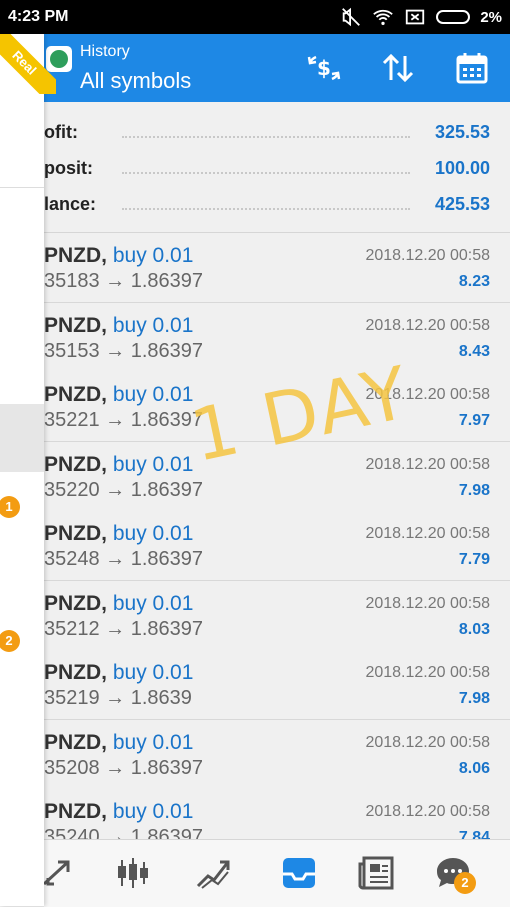 This screenshot has height=907, width=510. Describe the element at coordinates (474, 351) in the screenshot. I see `trade-profit: 8.43` at that location.